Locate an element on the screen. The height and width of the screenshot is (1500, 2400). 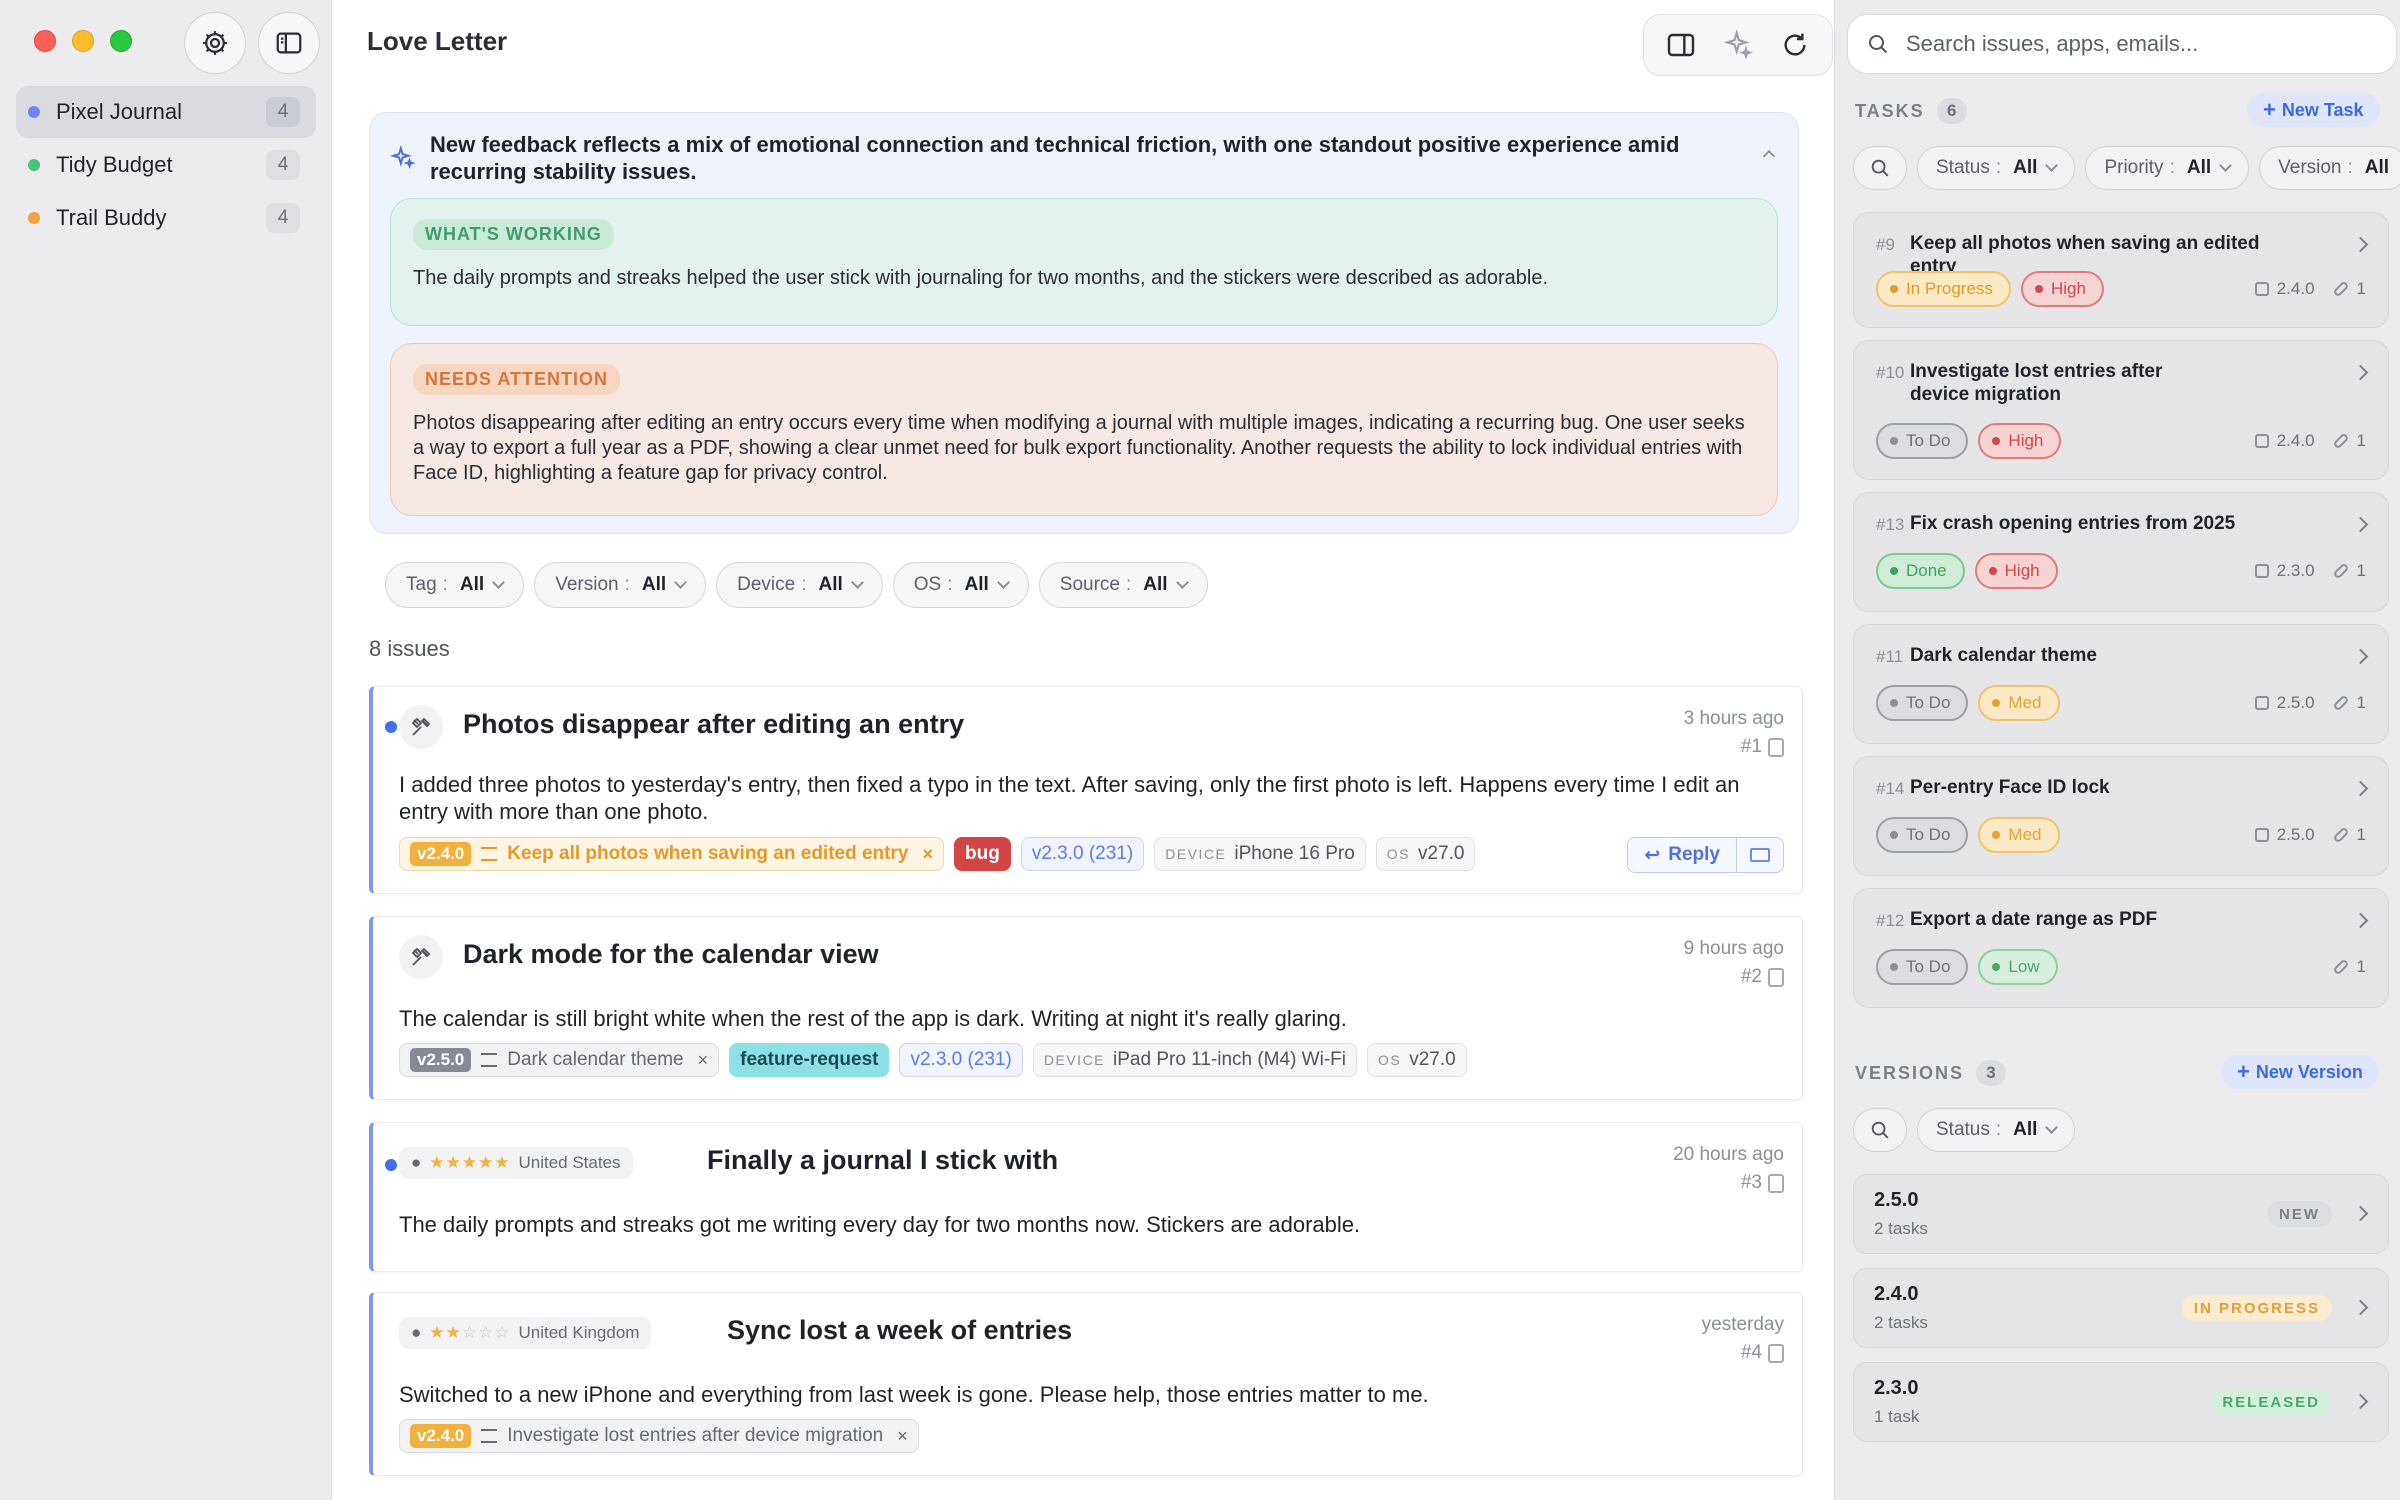
task-title: Fix crash opening entries from 2025 is located at coordinates (2073, 523).